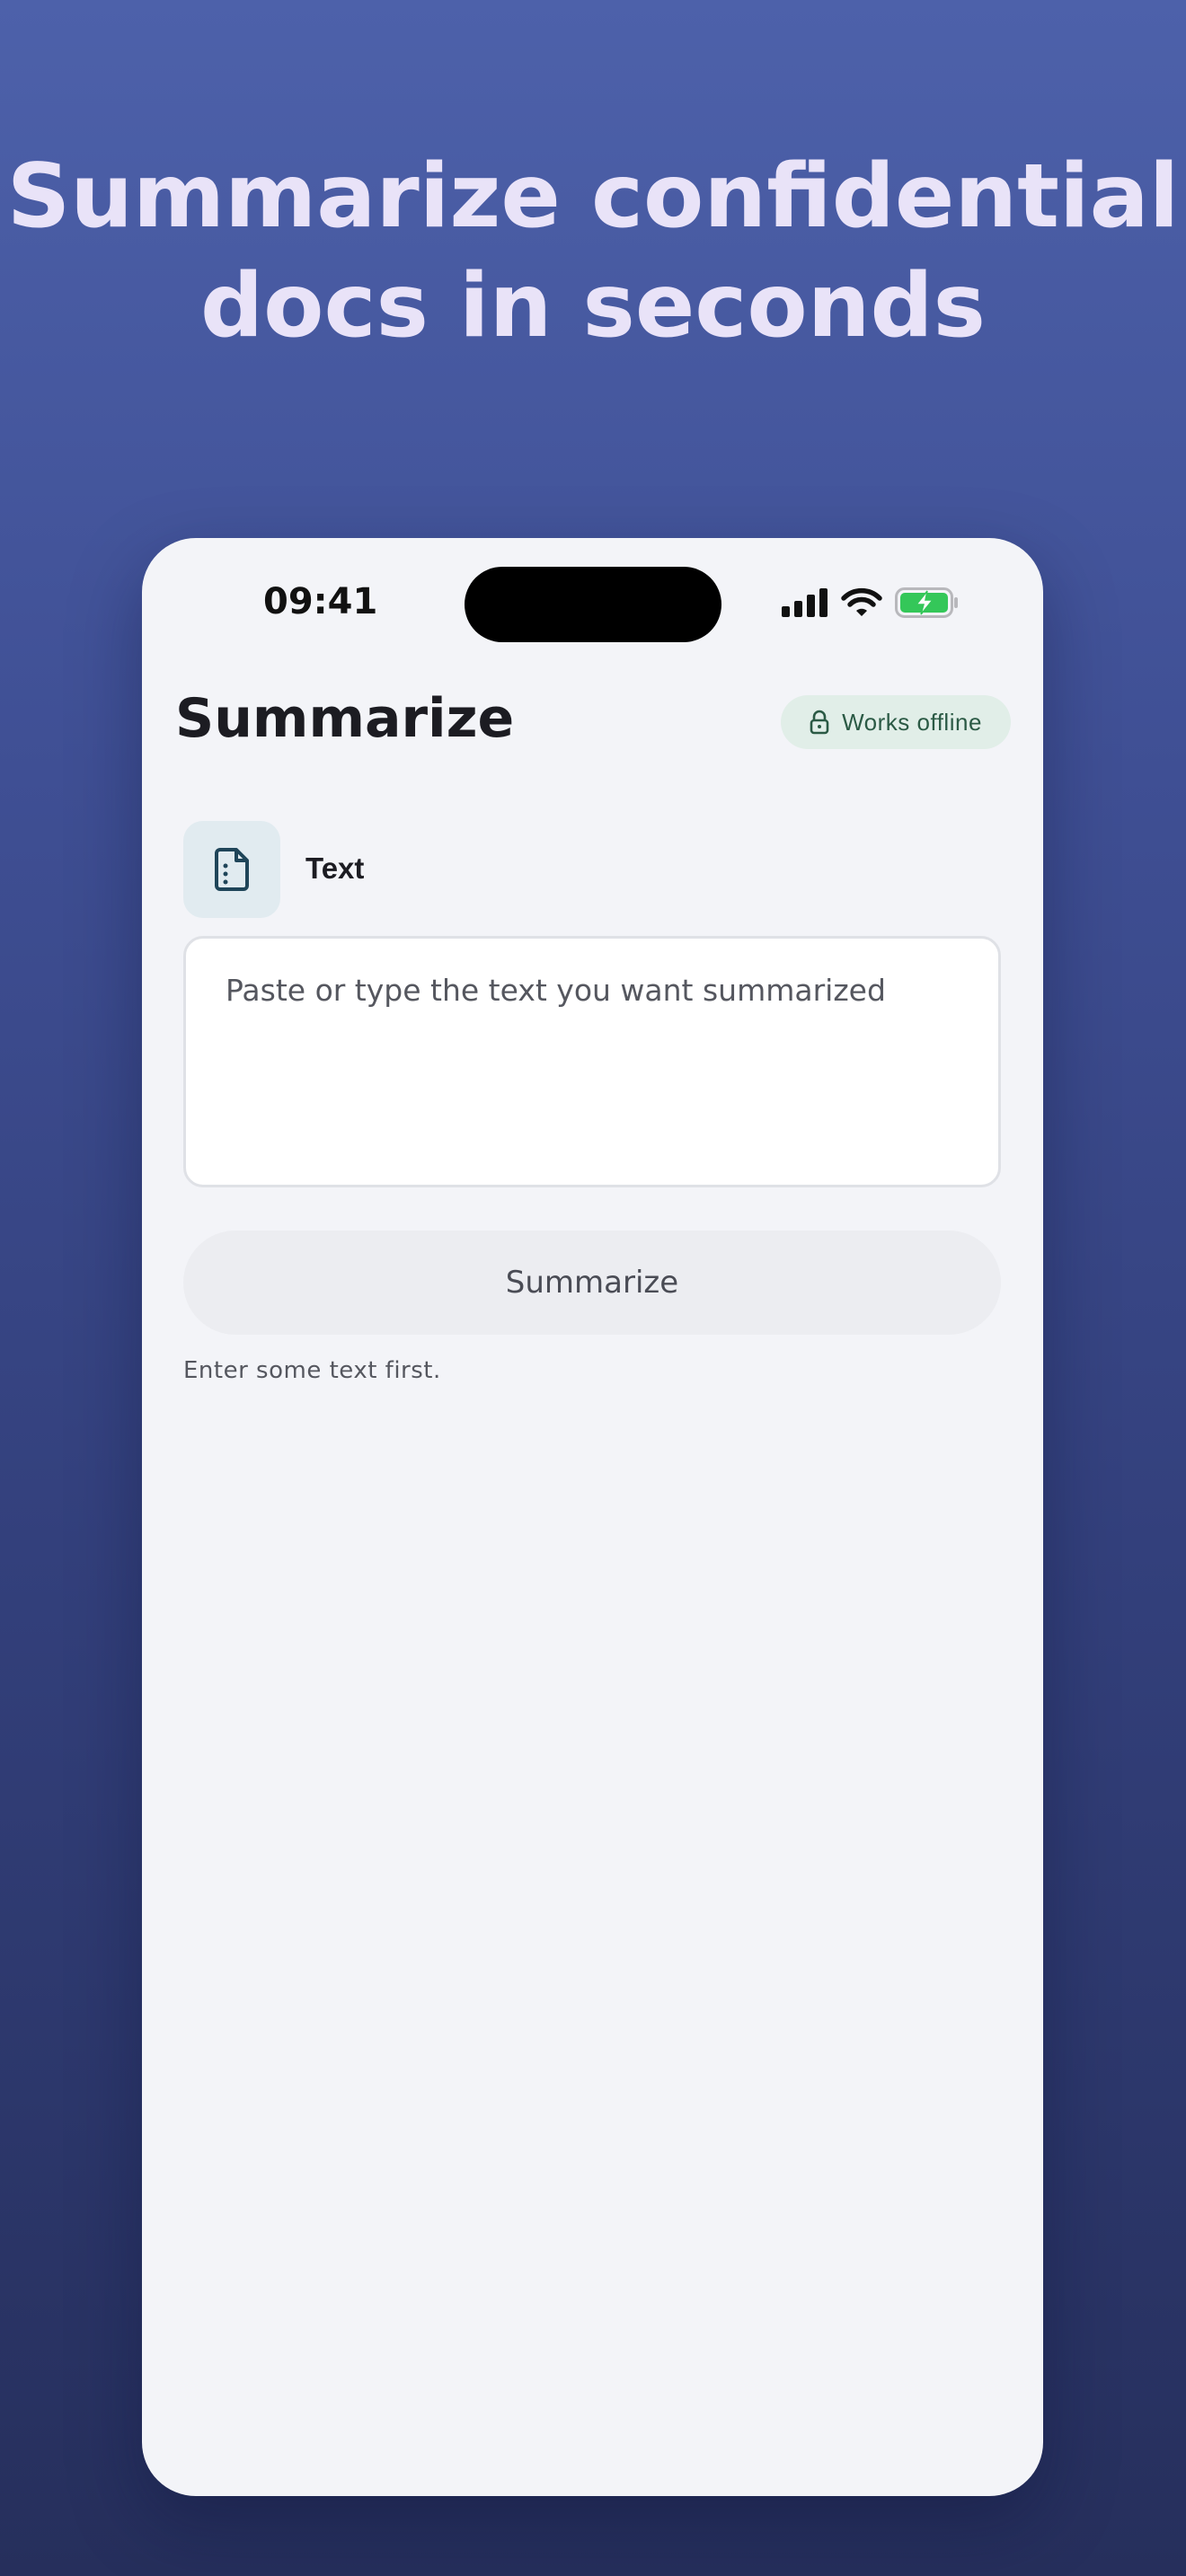 The width and height of the screenshot is (1186, 2576). I want to click on status-time: 09:41, so click(320, 601).